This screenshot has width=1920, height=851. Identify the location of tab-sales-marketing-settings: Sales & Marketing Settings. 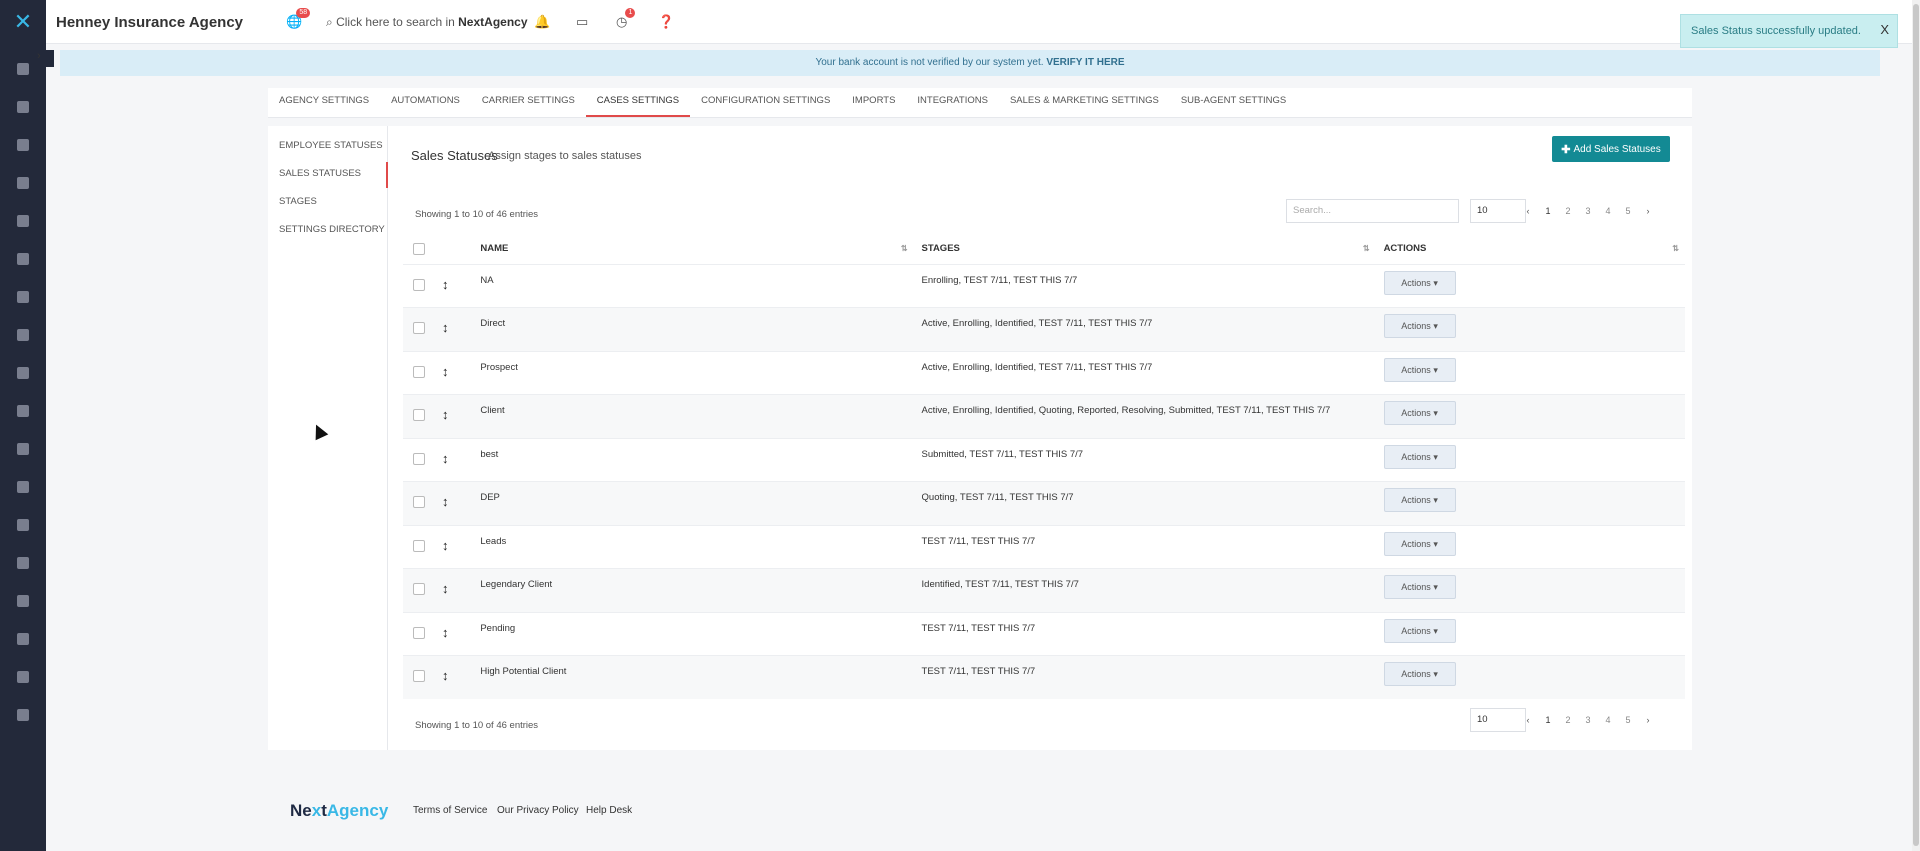
(1084, 102).